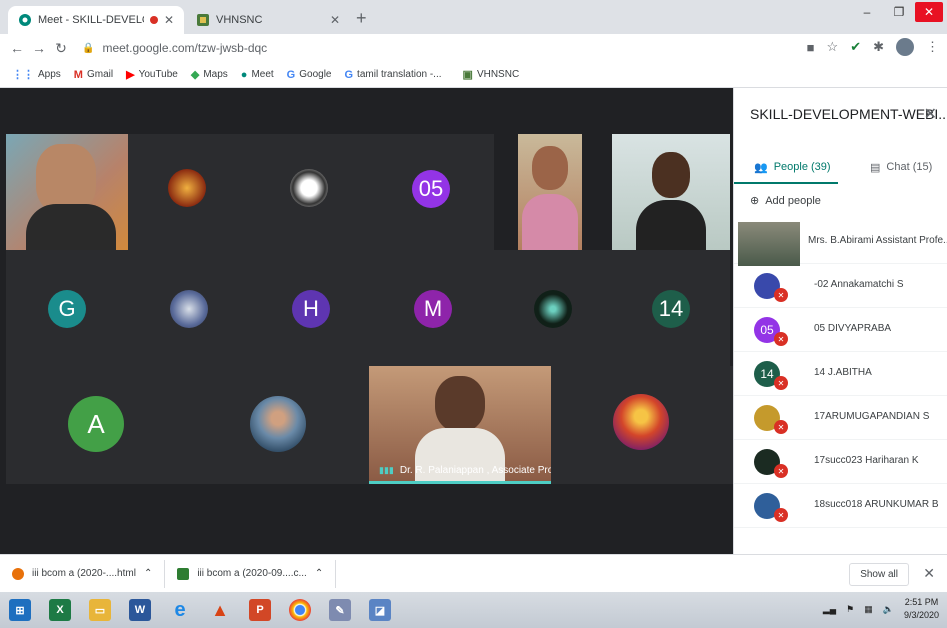 The image size is (947, 628). What do you see at coordinates (257, 75) in the screenshot?
I see `bookmark-meet: ● Meet` at bounding box center [257, 75].